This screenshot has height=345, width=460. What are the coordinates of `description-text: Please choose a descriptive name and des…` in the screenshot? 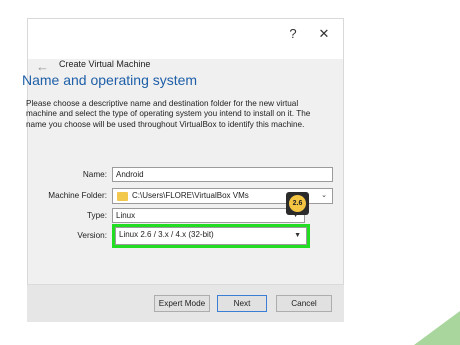 It's located at (168, 114).